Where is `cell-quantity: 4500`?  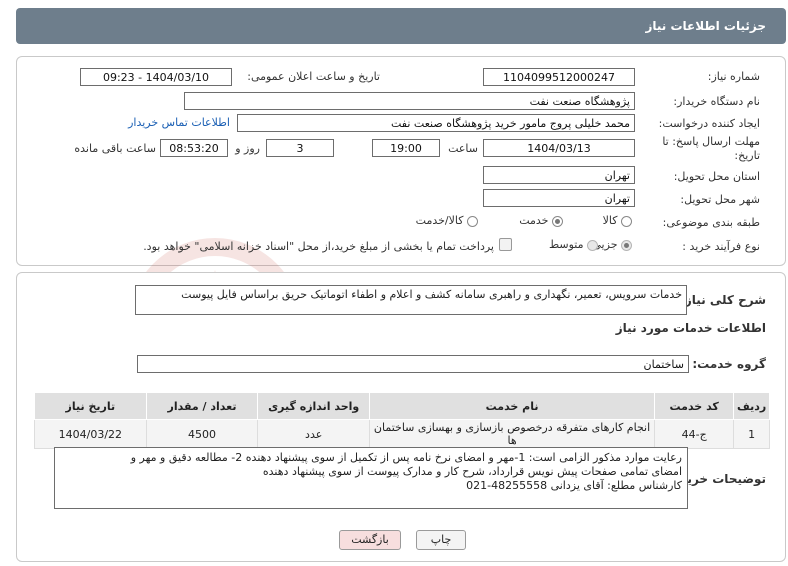
cell-quantity: 4500 is located at coordinates (202, 434).